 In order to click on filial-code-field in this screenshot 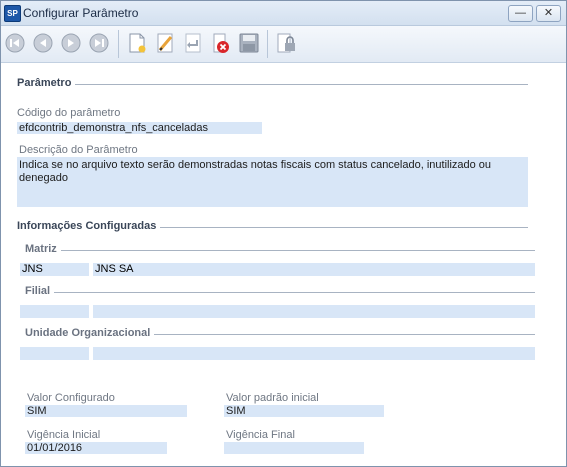, I will do `click(54, 311)`.